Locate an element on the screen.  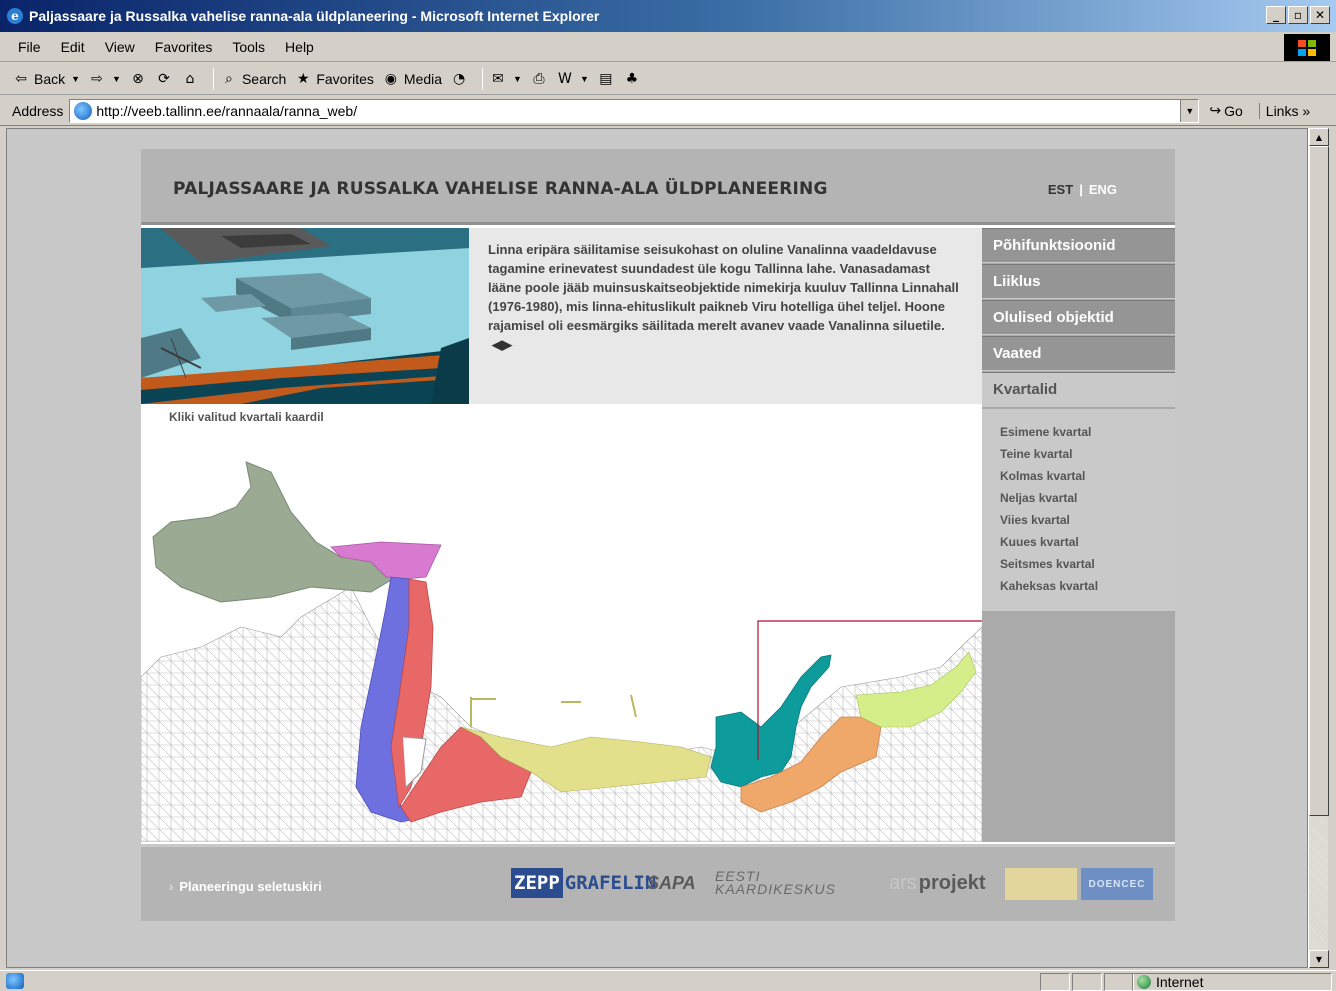
scroll-down-arrow-icon: ▼ is located at coordinates (1319, 959).